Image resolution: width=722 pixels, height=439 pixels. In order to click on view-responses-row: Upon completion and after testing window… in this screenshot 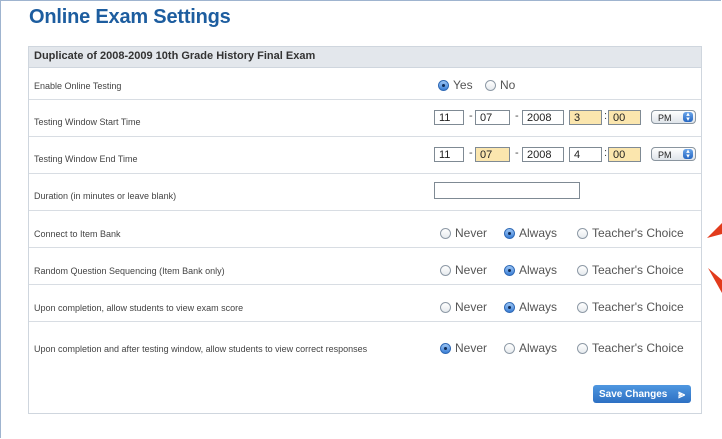, I will do `click(365, 343)`.